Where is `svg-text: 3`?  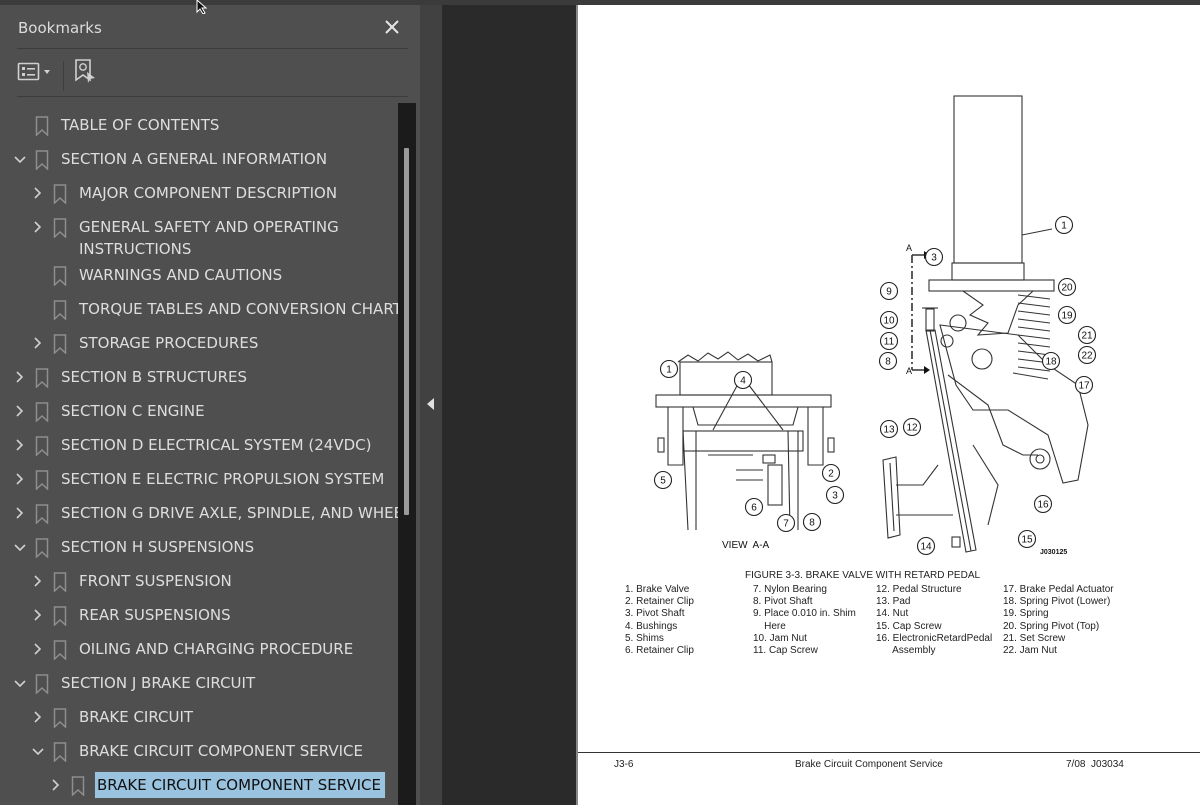 svg-text: 3 is located at coordinates (835, 496).